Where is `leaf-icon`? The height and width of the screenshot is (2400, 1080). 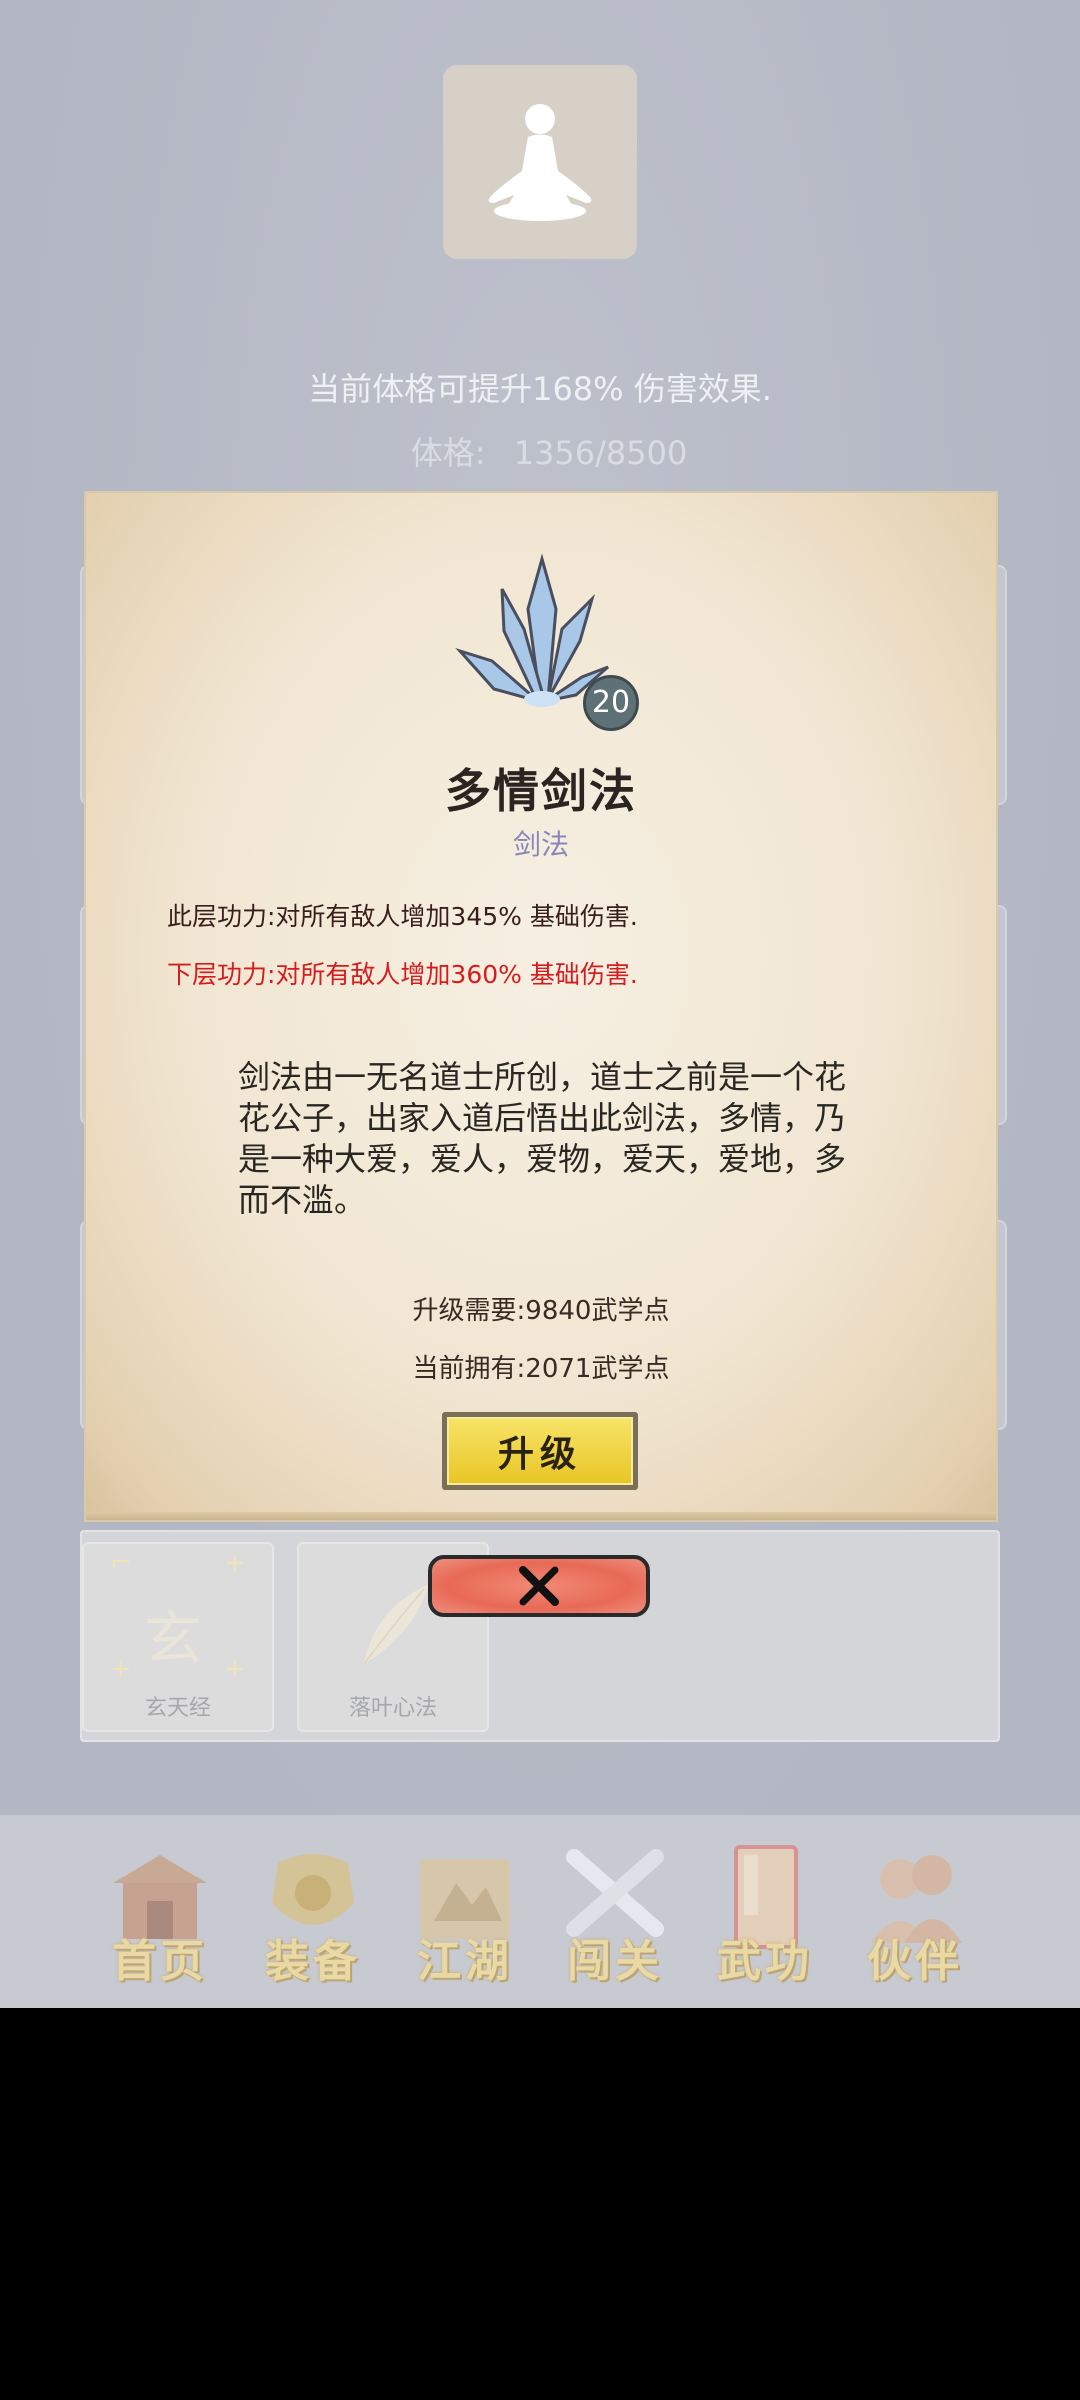 leaf-icon is located at coordinates (396, 1624).